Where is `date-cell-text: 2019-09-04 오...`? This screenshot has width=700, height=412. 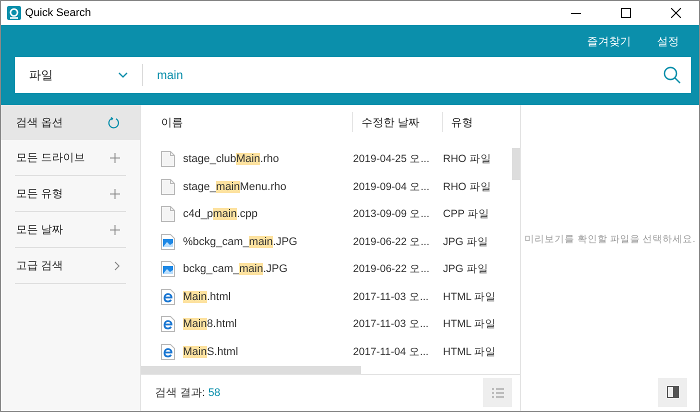
date-cell-text: 2019-09-04 오... is located at coordinates (391, 187).